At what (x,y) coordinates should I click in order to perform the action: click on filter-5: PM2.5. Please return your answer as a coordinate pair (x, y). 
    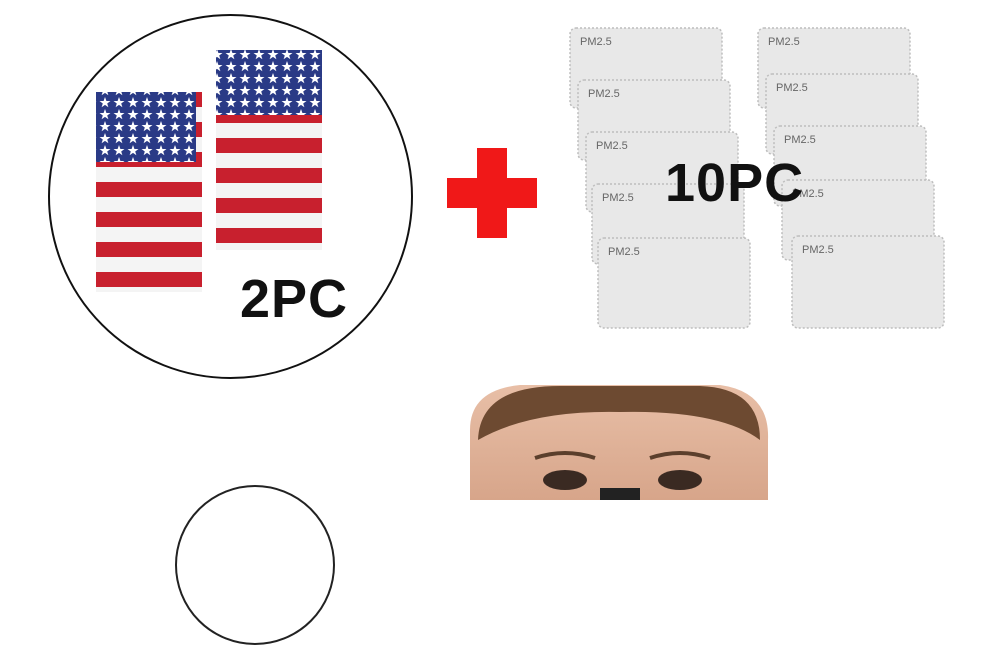
    Looking at the image, I should click on (674, 283).